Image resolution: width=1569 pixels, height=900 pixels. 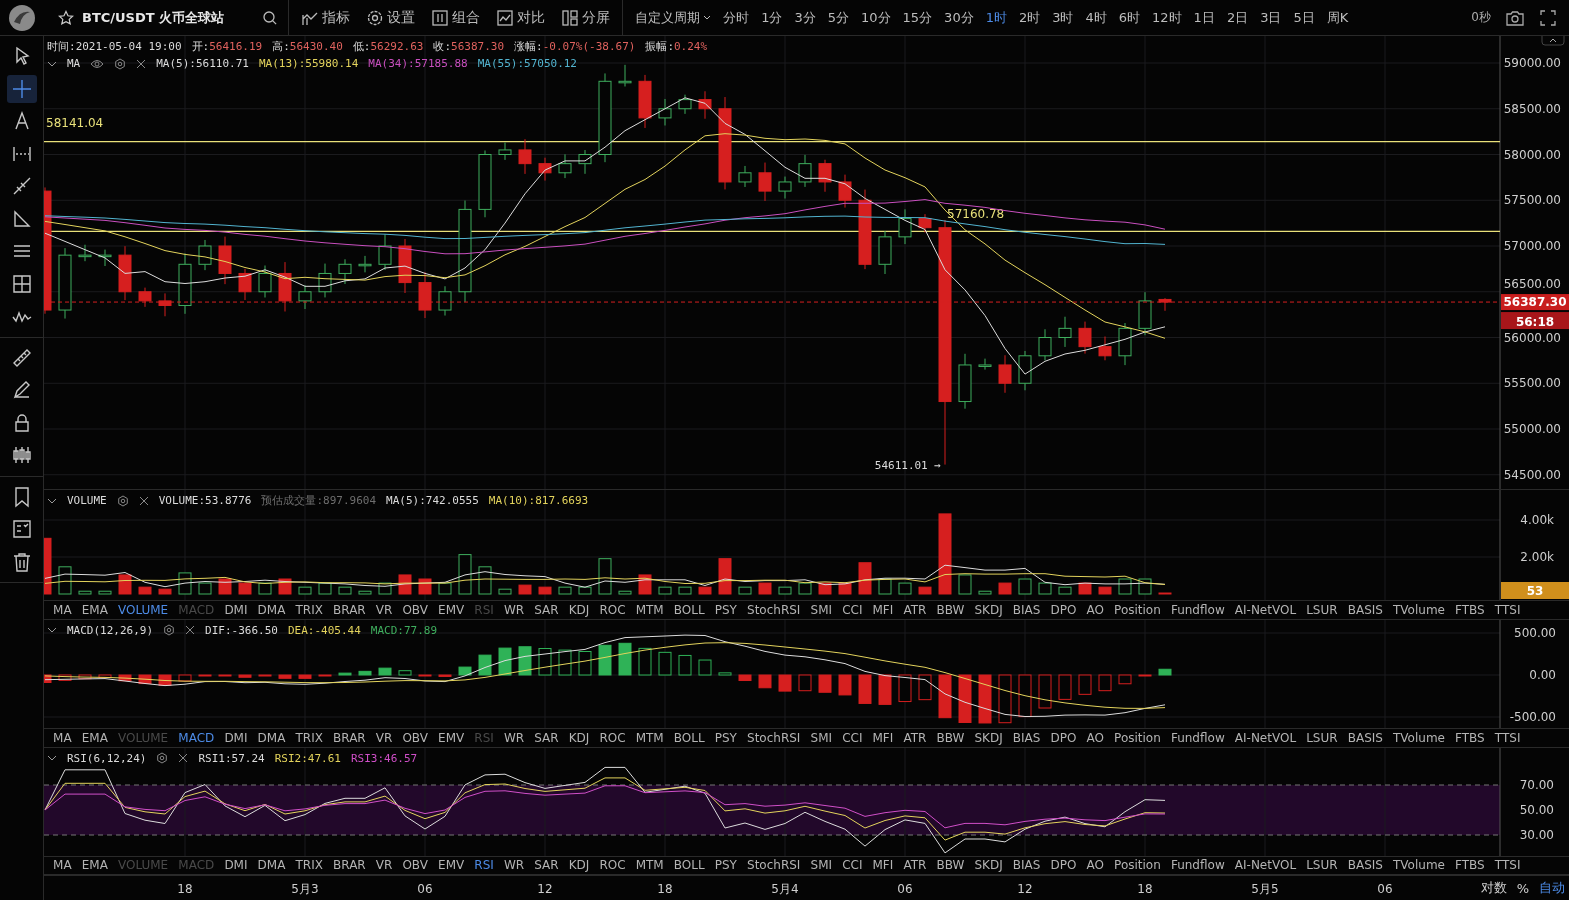 I want to click on period-tab: 12时, so click(x=1167, y=17).